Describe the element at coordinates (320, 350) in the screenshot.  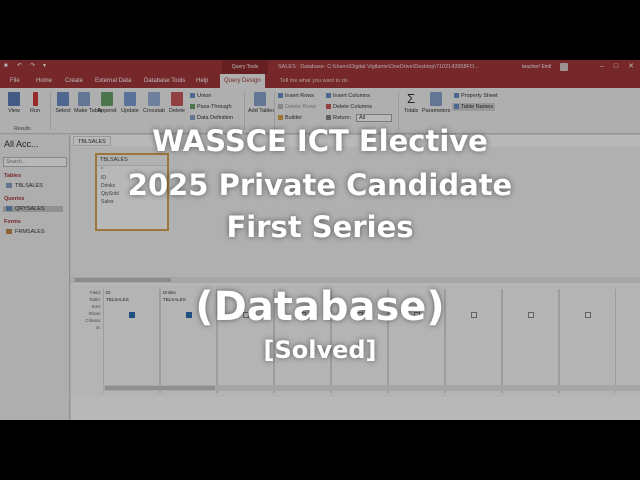
I see `overlay-solved-label: [Solved]` at that location.